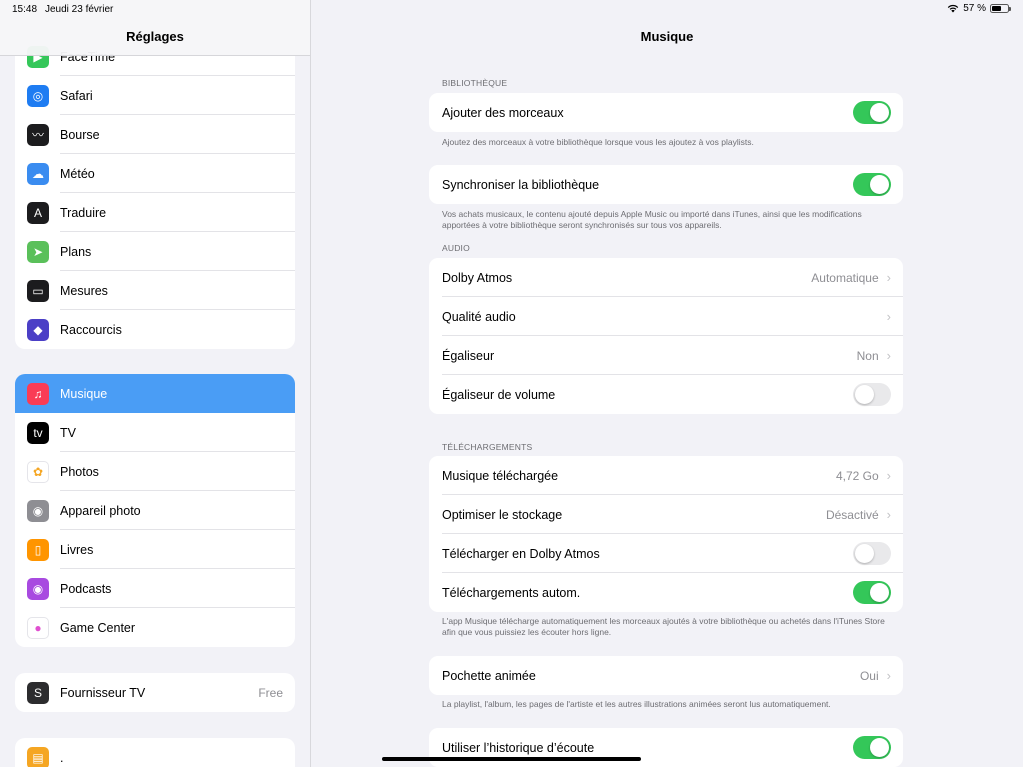  What do you see at coordinates (511, 9) in the screenshot?
I see `status-bar: 15:48 Jeudi 23 février 57 %` at bounding box center [511, 9].